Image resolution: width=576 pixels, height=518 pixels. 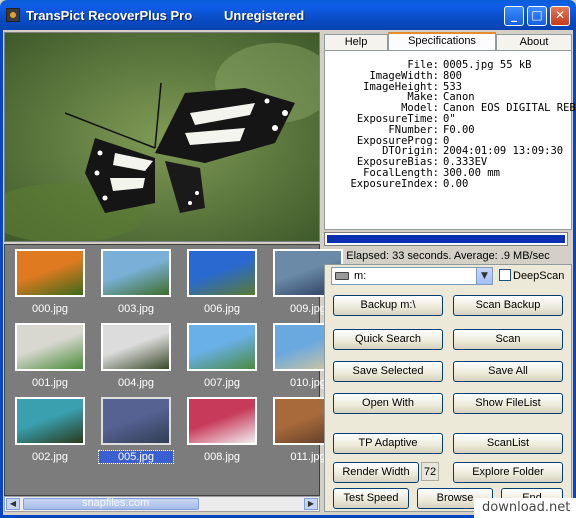 What do you see at coordinates (13, 15) in the screenshot?
I see `app-icon` at bounding box center [13, 15].